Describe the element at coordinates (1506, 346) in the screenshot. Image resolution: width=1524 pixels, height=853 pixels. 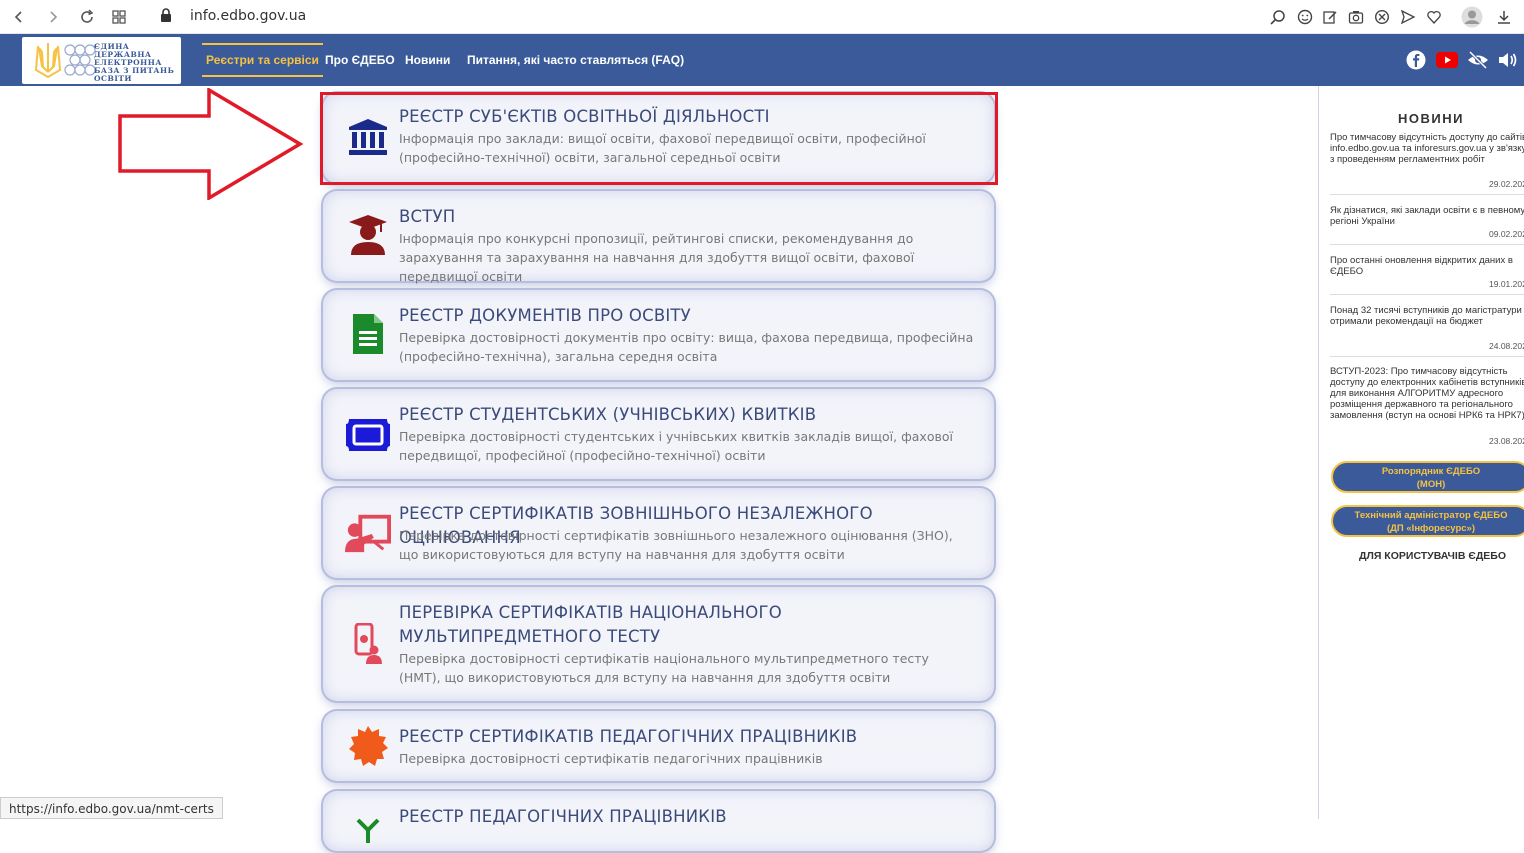
I see `news-date: 24.08.2023` at that location.